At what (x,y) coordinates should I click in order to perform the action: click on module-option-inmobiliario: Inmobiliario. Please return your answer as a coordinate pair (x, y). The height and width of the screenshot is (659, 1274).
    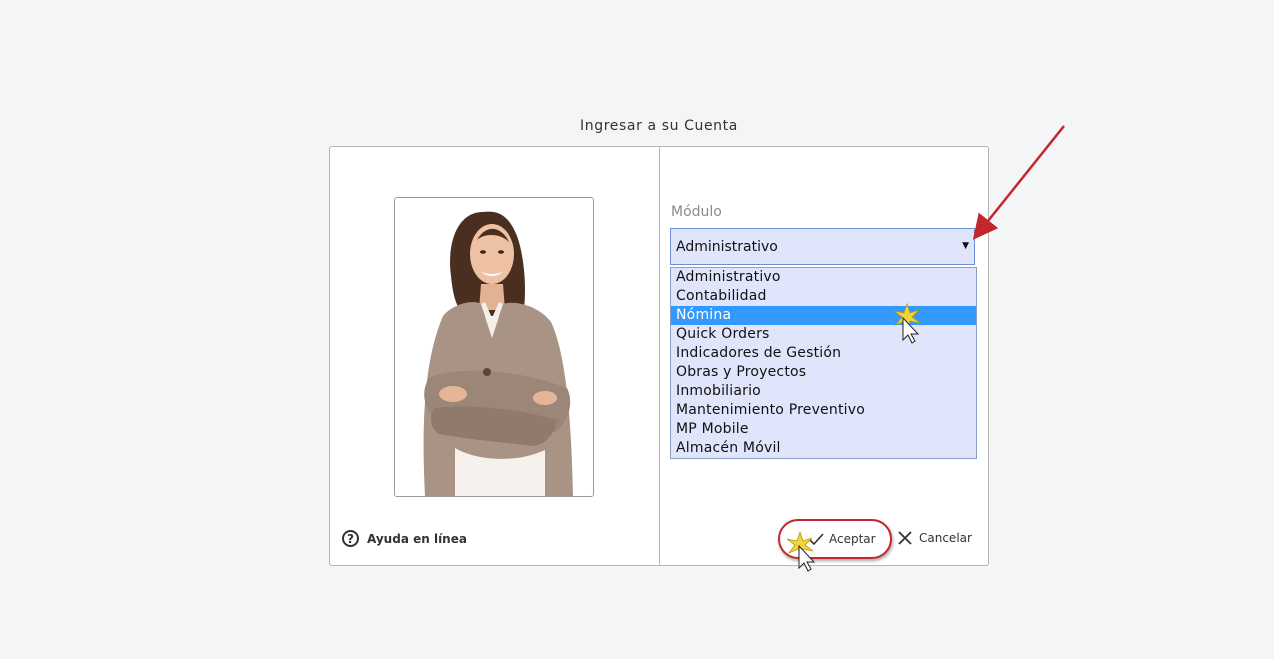
    Looking at the image, I should click on (823, 391).